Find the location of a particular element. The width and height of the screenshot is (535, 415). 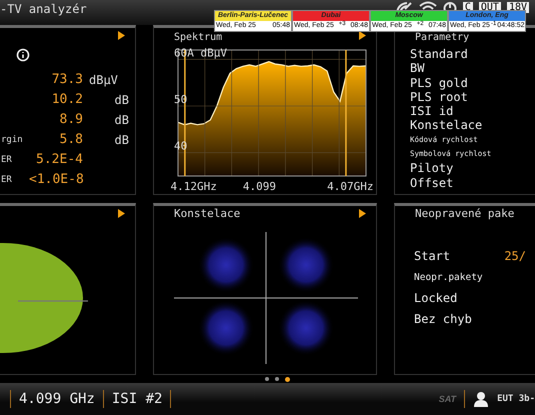

axis-tick-label: 4.12GHz is located at coordinates (193, 186).